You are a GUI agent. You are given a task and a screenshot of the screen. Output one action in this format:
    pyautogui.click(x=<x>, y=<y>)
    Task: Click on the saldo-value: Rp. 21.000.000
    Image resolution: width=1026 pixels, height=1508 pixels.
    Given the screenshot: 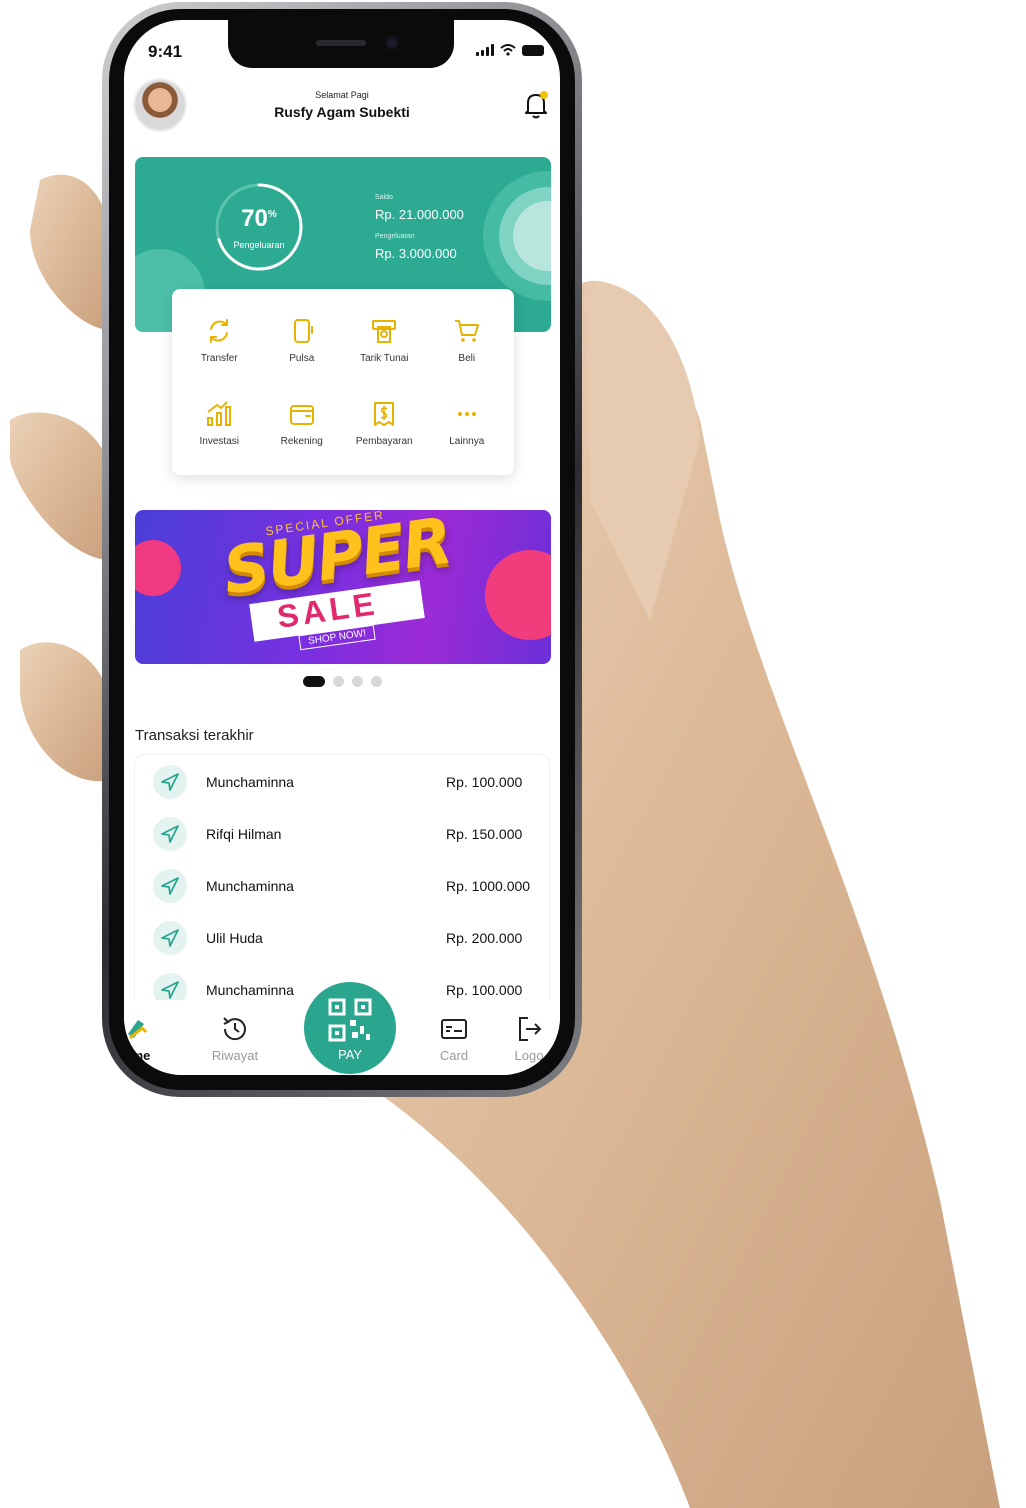 What is the action you would take?
    pyautogui.click(x=419, y=214)
    